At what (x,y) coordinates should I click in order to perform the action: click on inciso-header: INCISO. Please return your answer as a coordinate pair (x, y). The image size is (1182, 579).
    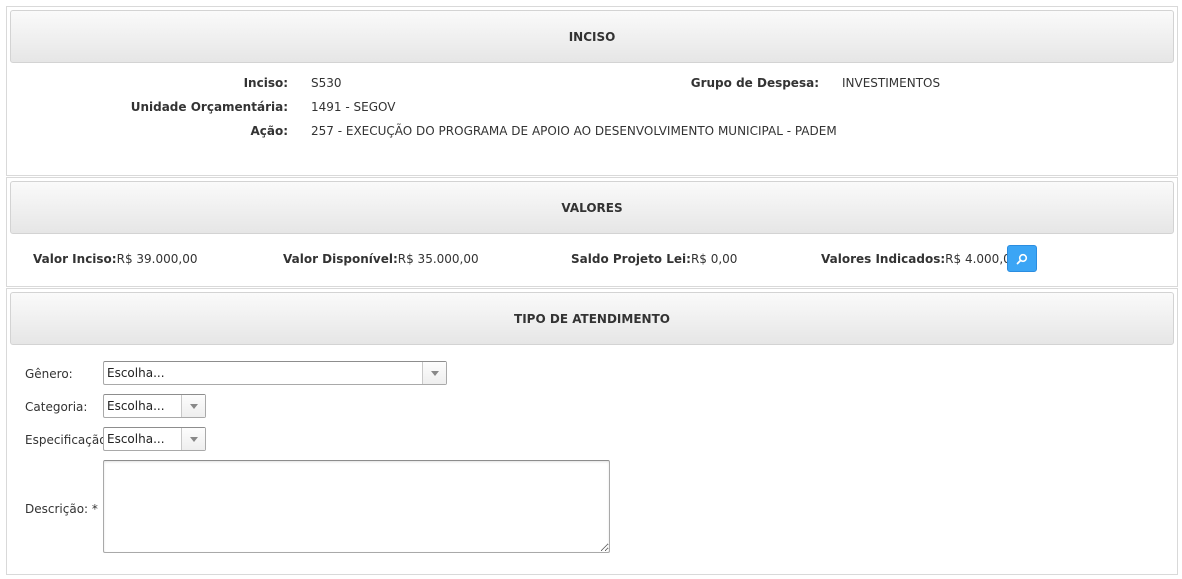
    Looking at the image, I should click on (592, 36).